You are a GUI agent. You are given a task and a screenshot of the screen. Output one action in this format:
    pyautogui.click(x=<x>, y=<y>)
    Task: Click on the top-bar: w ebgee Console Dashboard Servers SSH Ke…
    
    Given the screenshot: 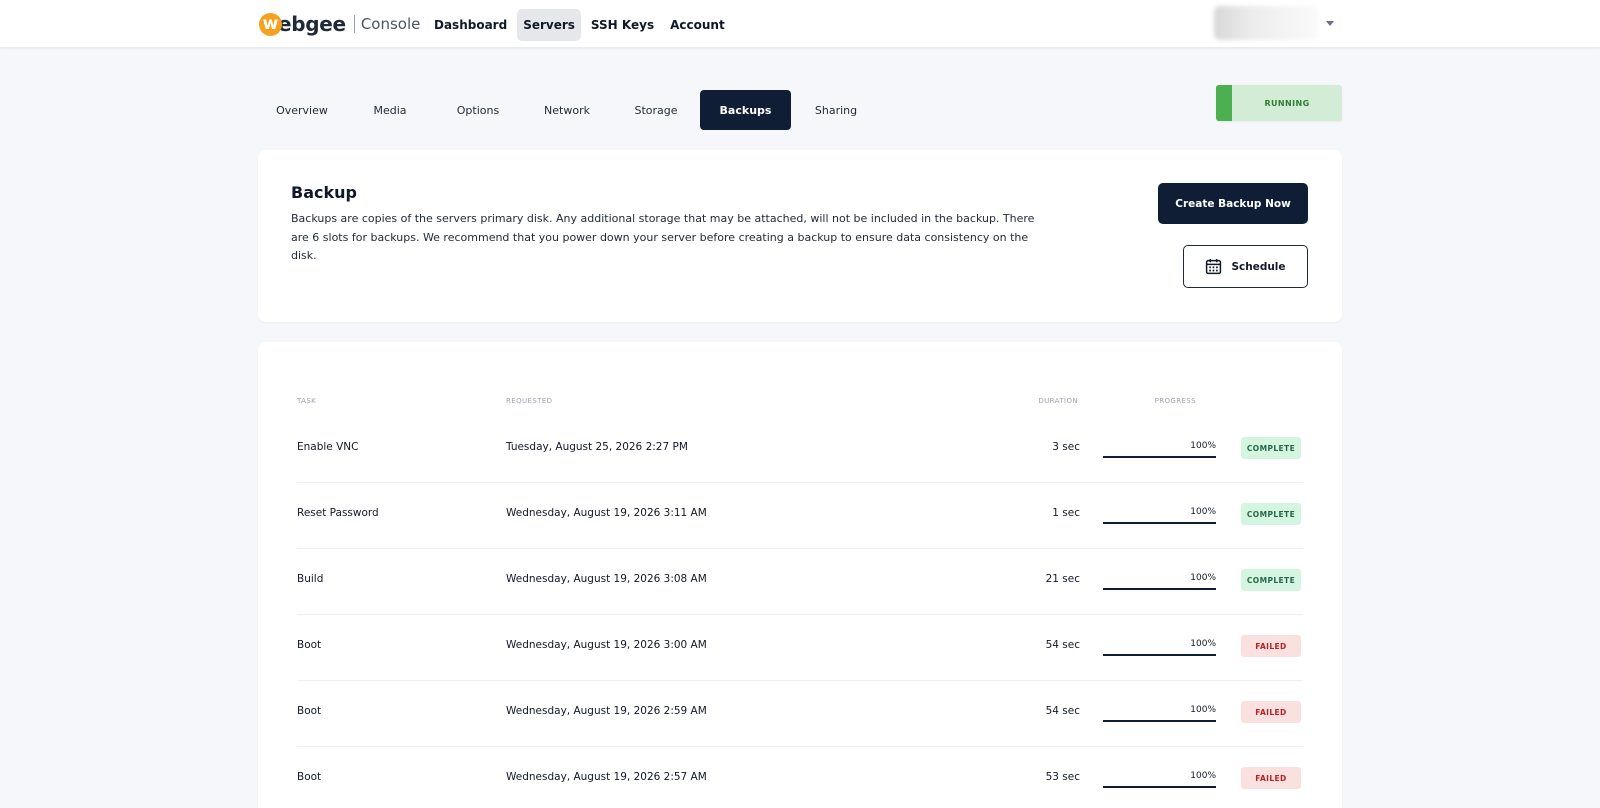 What is the action you would take?
    pyautogui.click(x=800, y=23)
    